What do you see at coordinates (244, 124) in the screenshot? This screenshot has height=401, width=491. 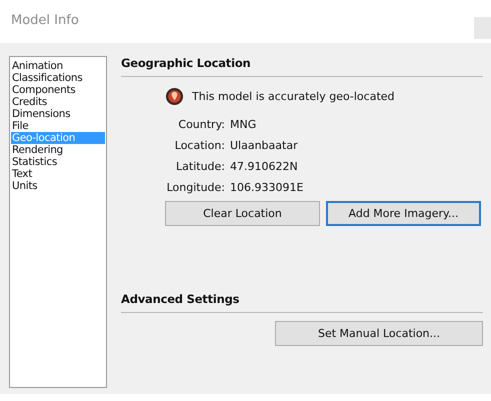 I see `field-value: MNG` at bounding box center [244, 124].